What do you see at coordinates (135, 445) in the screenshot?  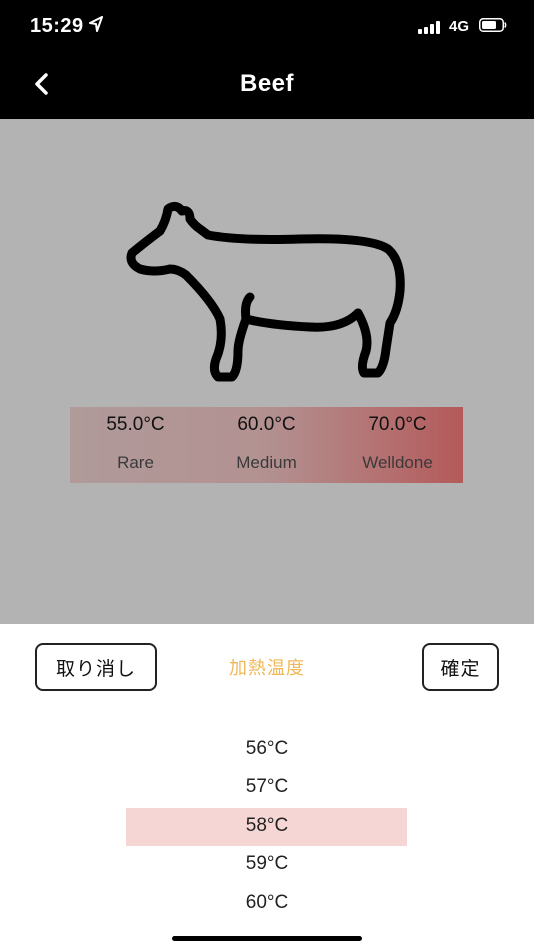 I see `doneness-rare: 55.0°C Rare` at bounding box center [135, 445].